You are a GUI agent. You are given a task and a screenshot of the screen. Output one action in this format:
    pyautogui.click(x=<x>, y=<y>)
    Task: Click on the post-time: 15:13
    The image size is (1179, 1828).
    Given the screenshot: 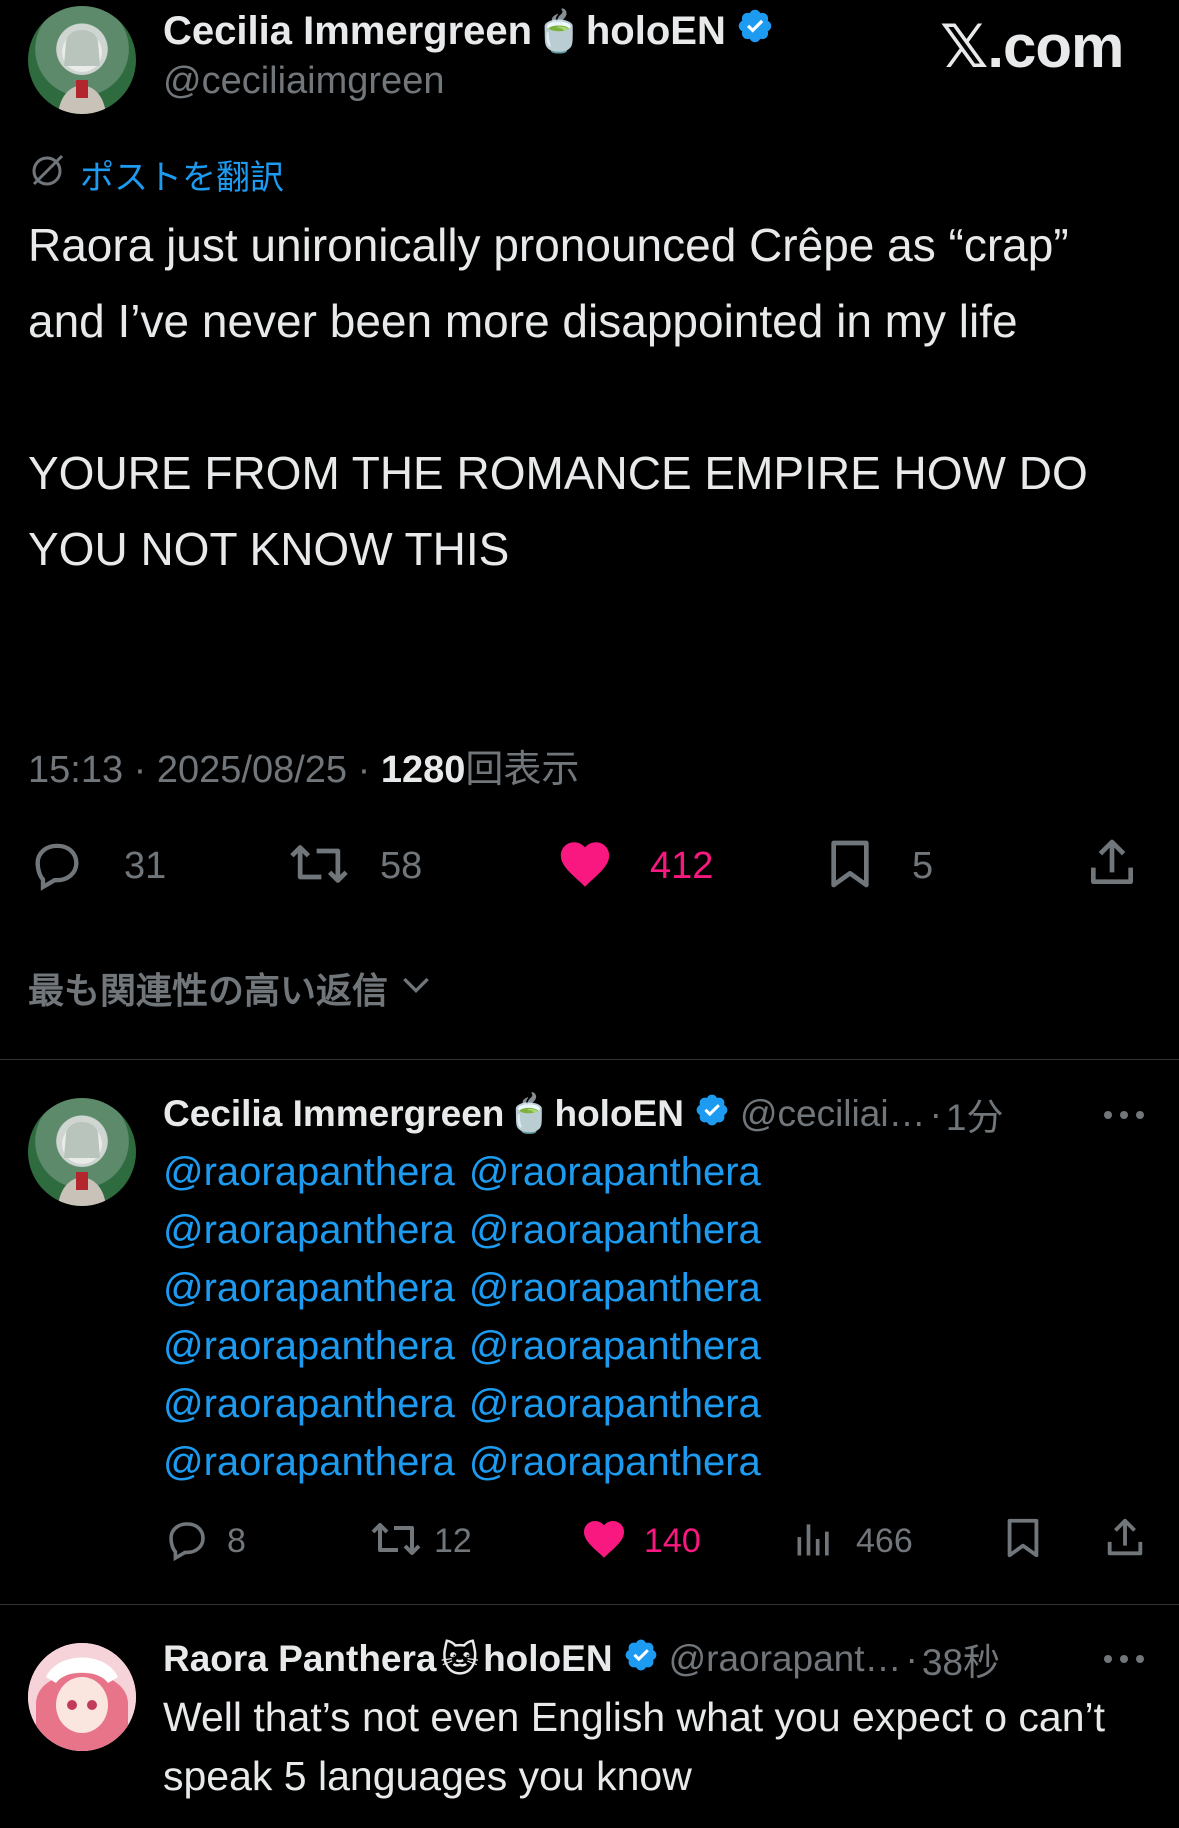 What is the action you would take?
    pyautogui.click(x=75, y=770)
    